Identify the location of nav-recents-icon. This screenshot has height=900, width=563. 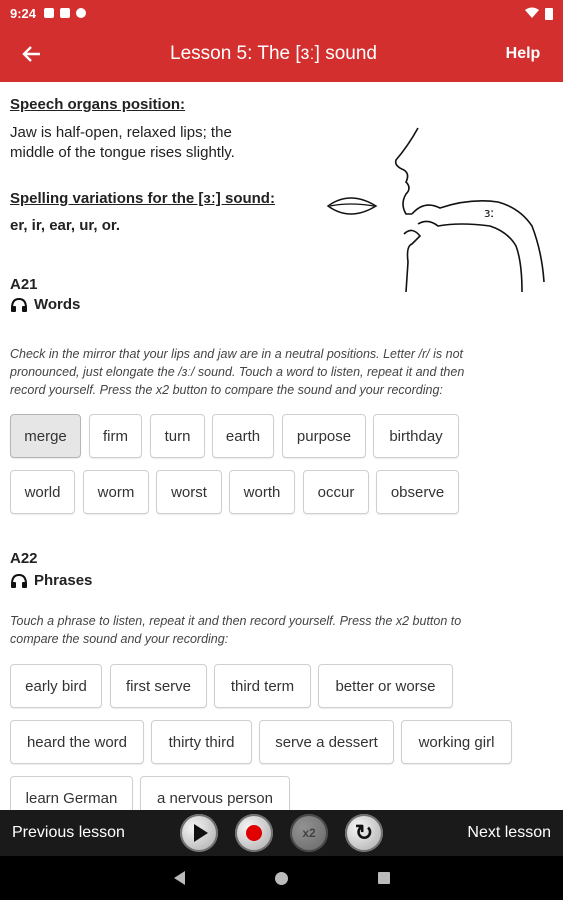
(383, 878).